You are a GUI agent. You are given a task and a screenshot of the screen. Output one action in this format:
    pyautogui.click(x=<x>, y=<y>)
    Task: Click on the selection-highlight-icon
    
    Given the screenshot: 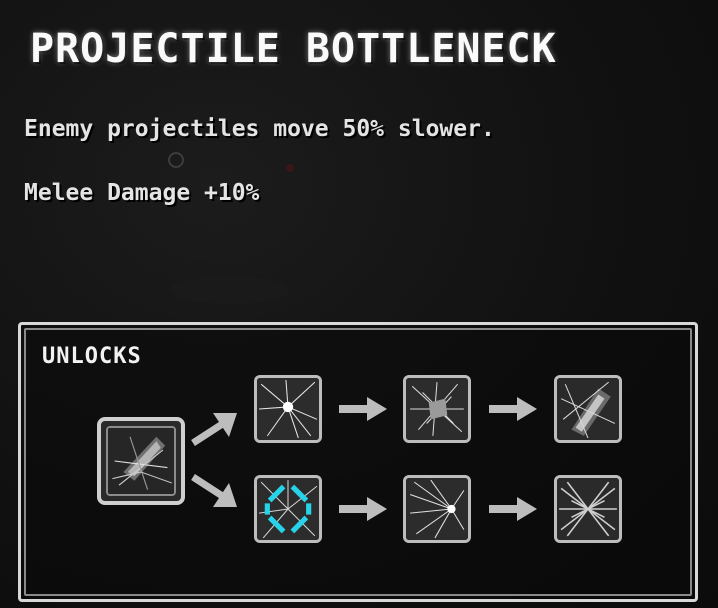 What is the action you would take?
    pyautogui.click(x=288, y=509)
    